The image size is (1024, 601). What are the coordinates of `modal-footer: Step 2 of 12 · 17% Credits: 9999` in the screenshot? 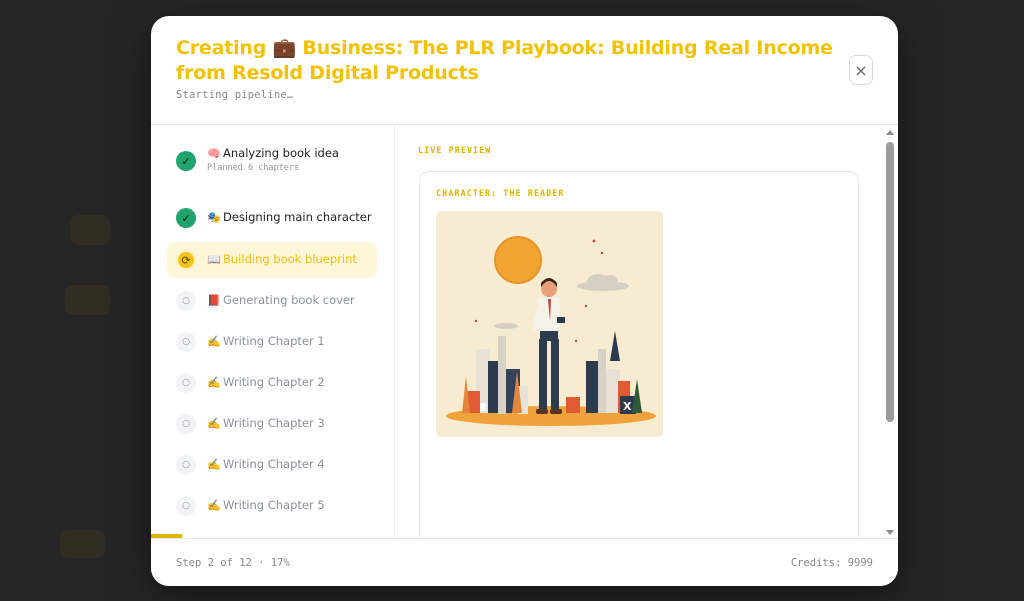 It's located at (524, 562).